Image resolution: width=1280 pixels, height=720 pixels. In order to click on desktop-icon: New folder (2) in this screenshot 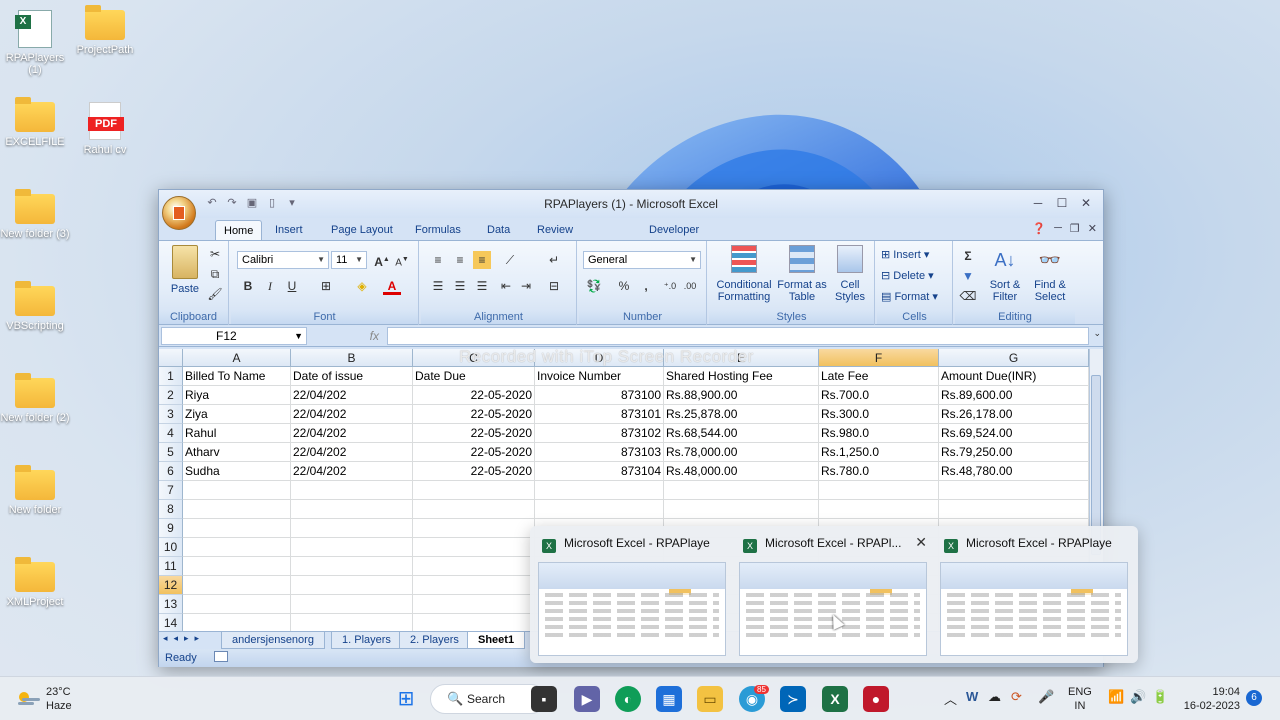, I will do `click(35, 398)`.